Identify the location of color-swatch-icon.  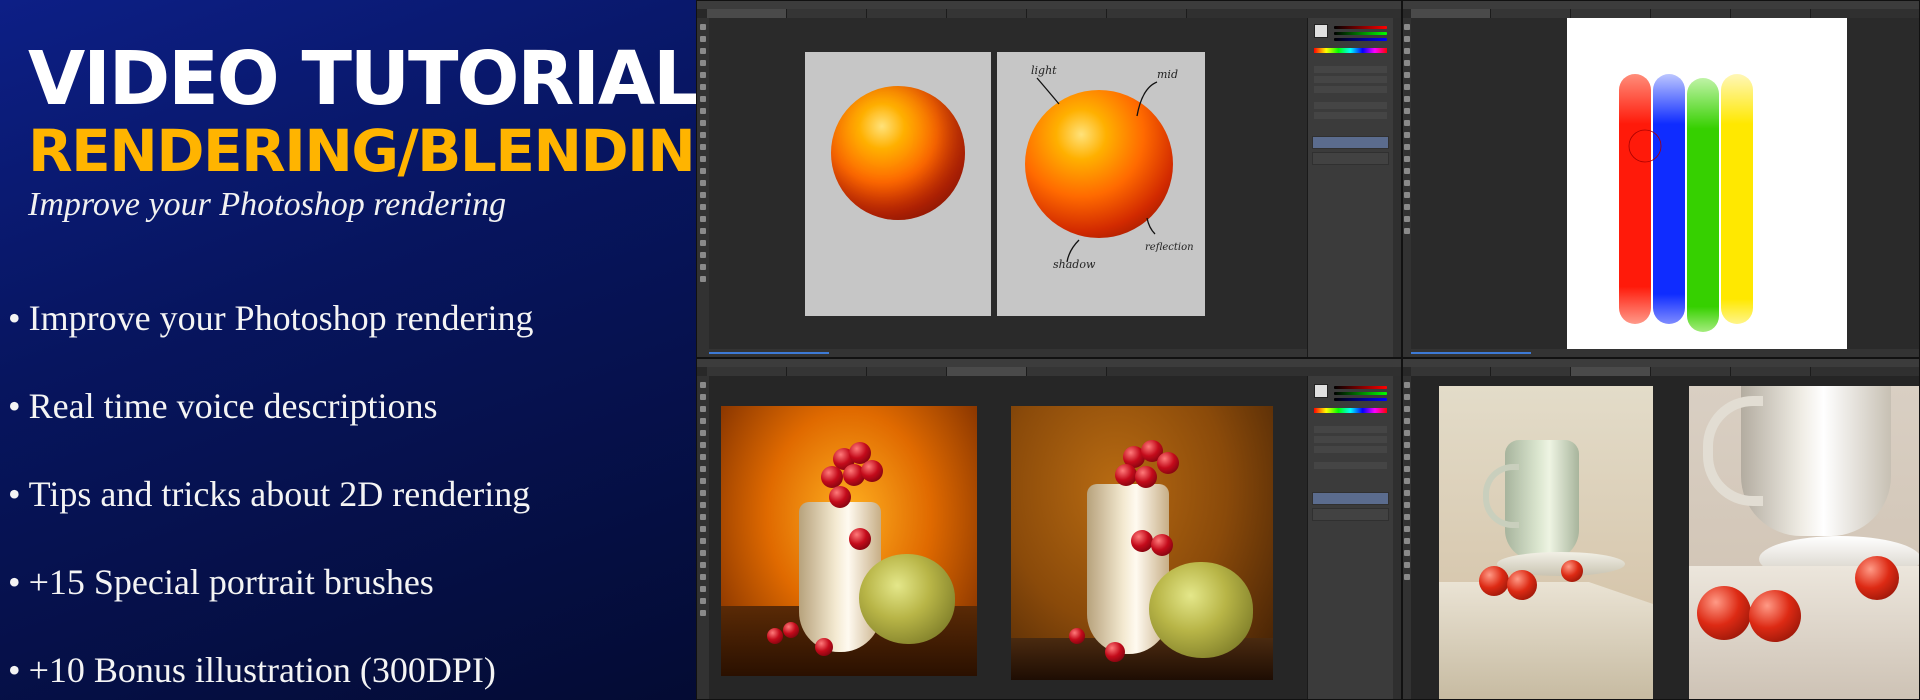
(1321, 391).